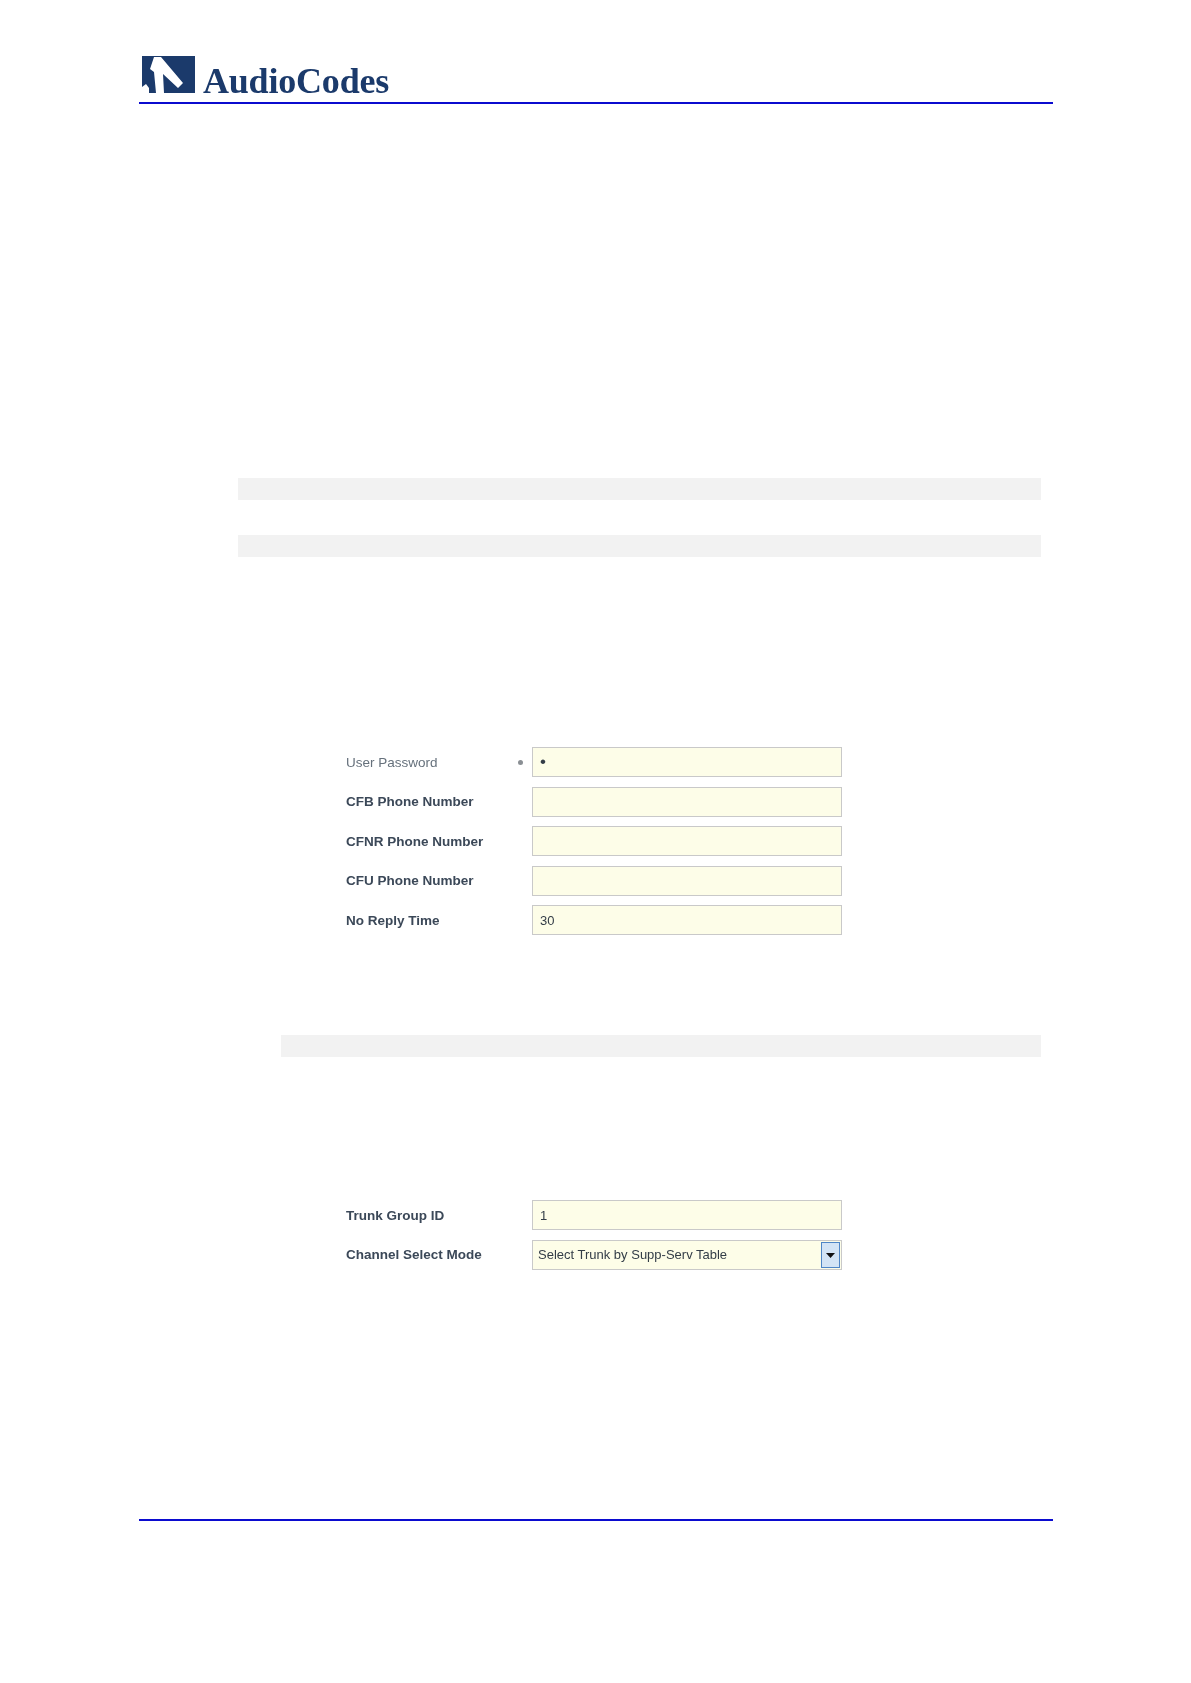  What do you see at coordinates (687, 920) in the screenshot?
I see `input-field: 30` at bounding box center [687, 920].